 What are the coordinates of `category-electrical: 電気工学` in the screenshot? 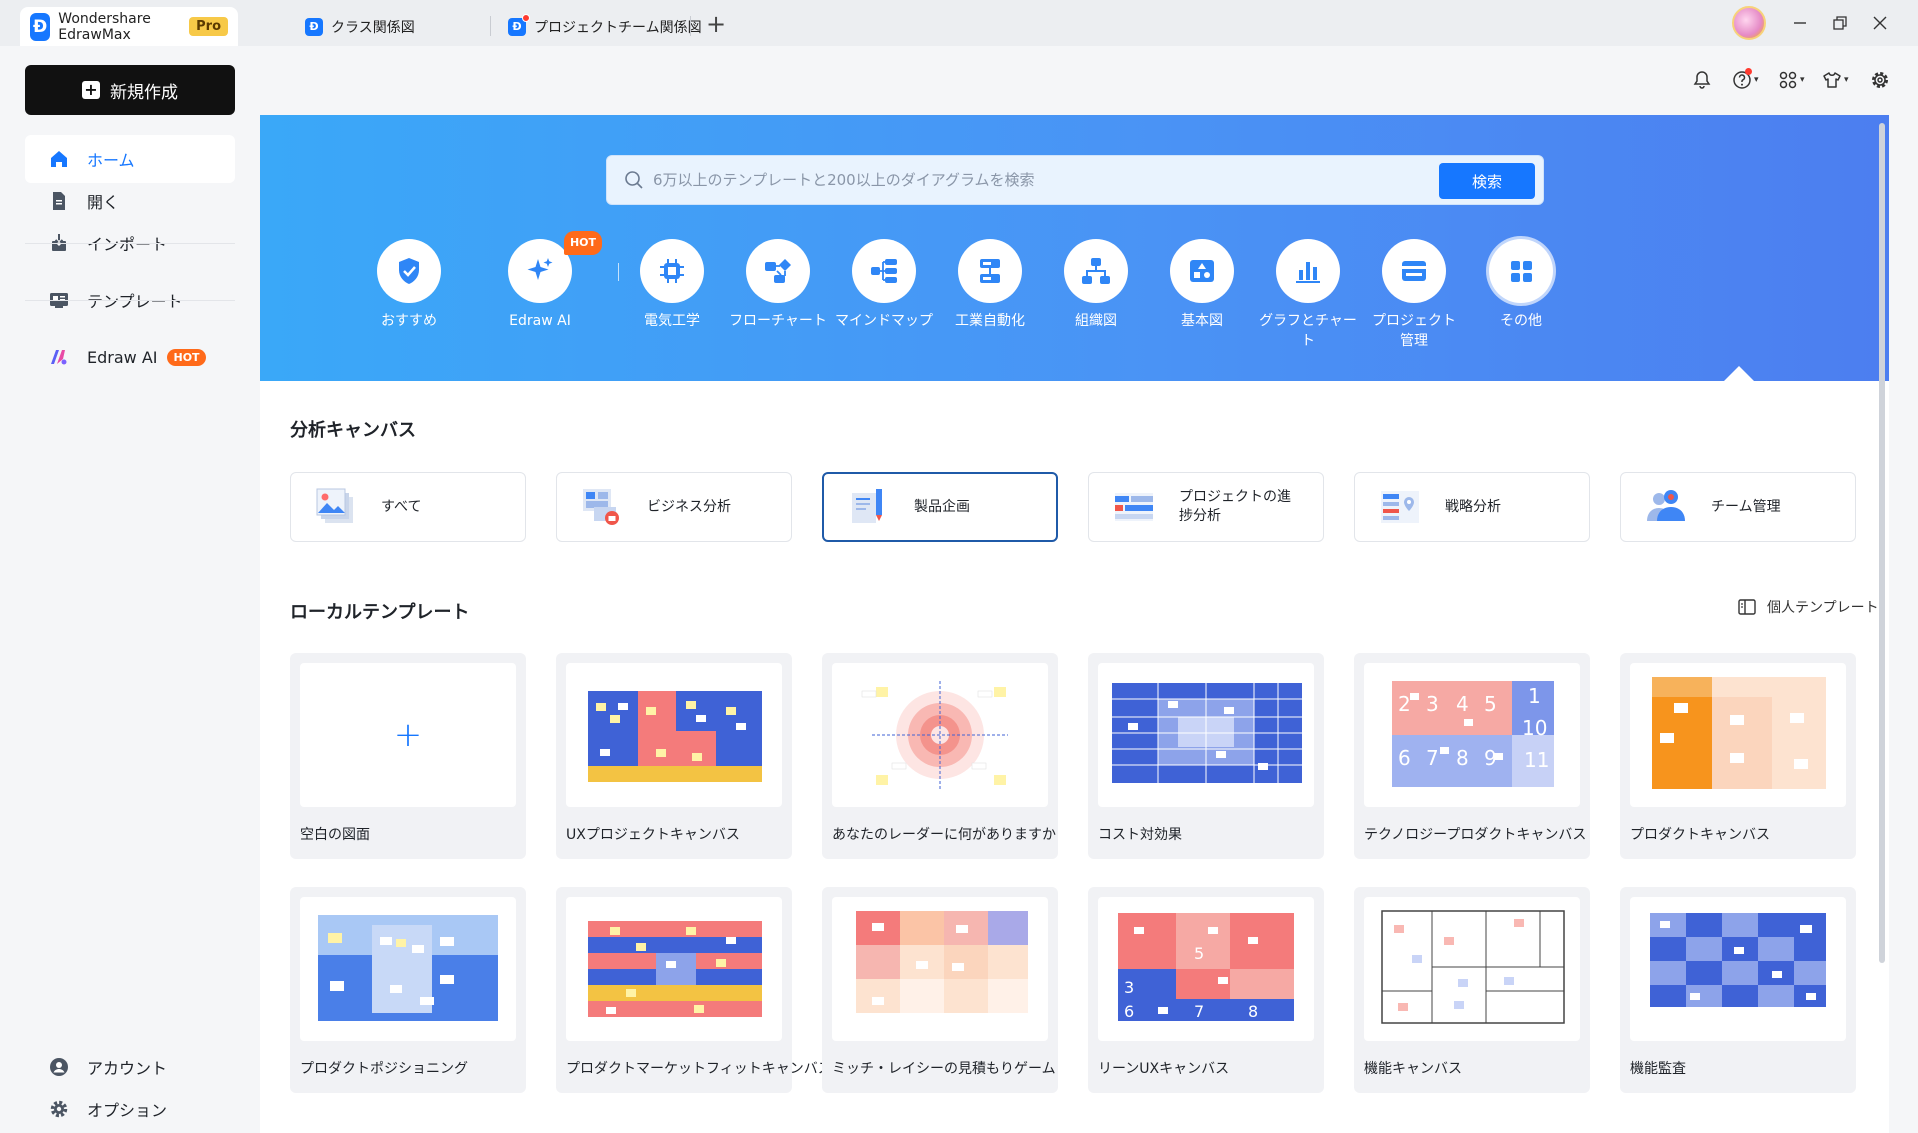 It's located at (672, 285).